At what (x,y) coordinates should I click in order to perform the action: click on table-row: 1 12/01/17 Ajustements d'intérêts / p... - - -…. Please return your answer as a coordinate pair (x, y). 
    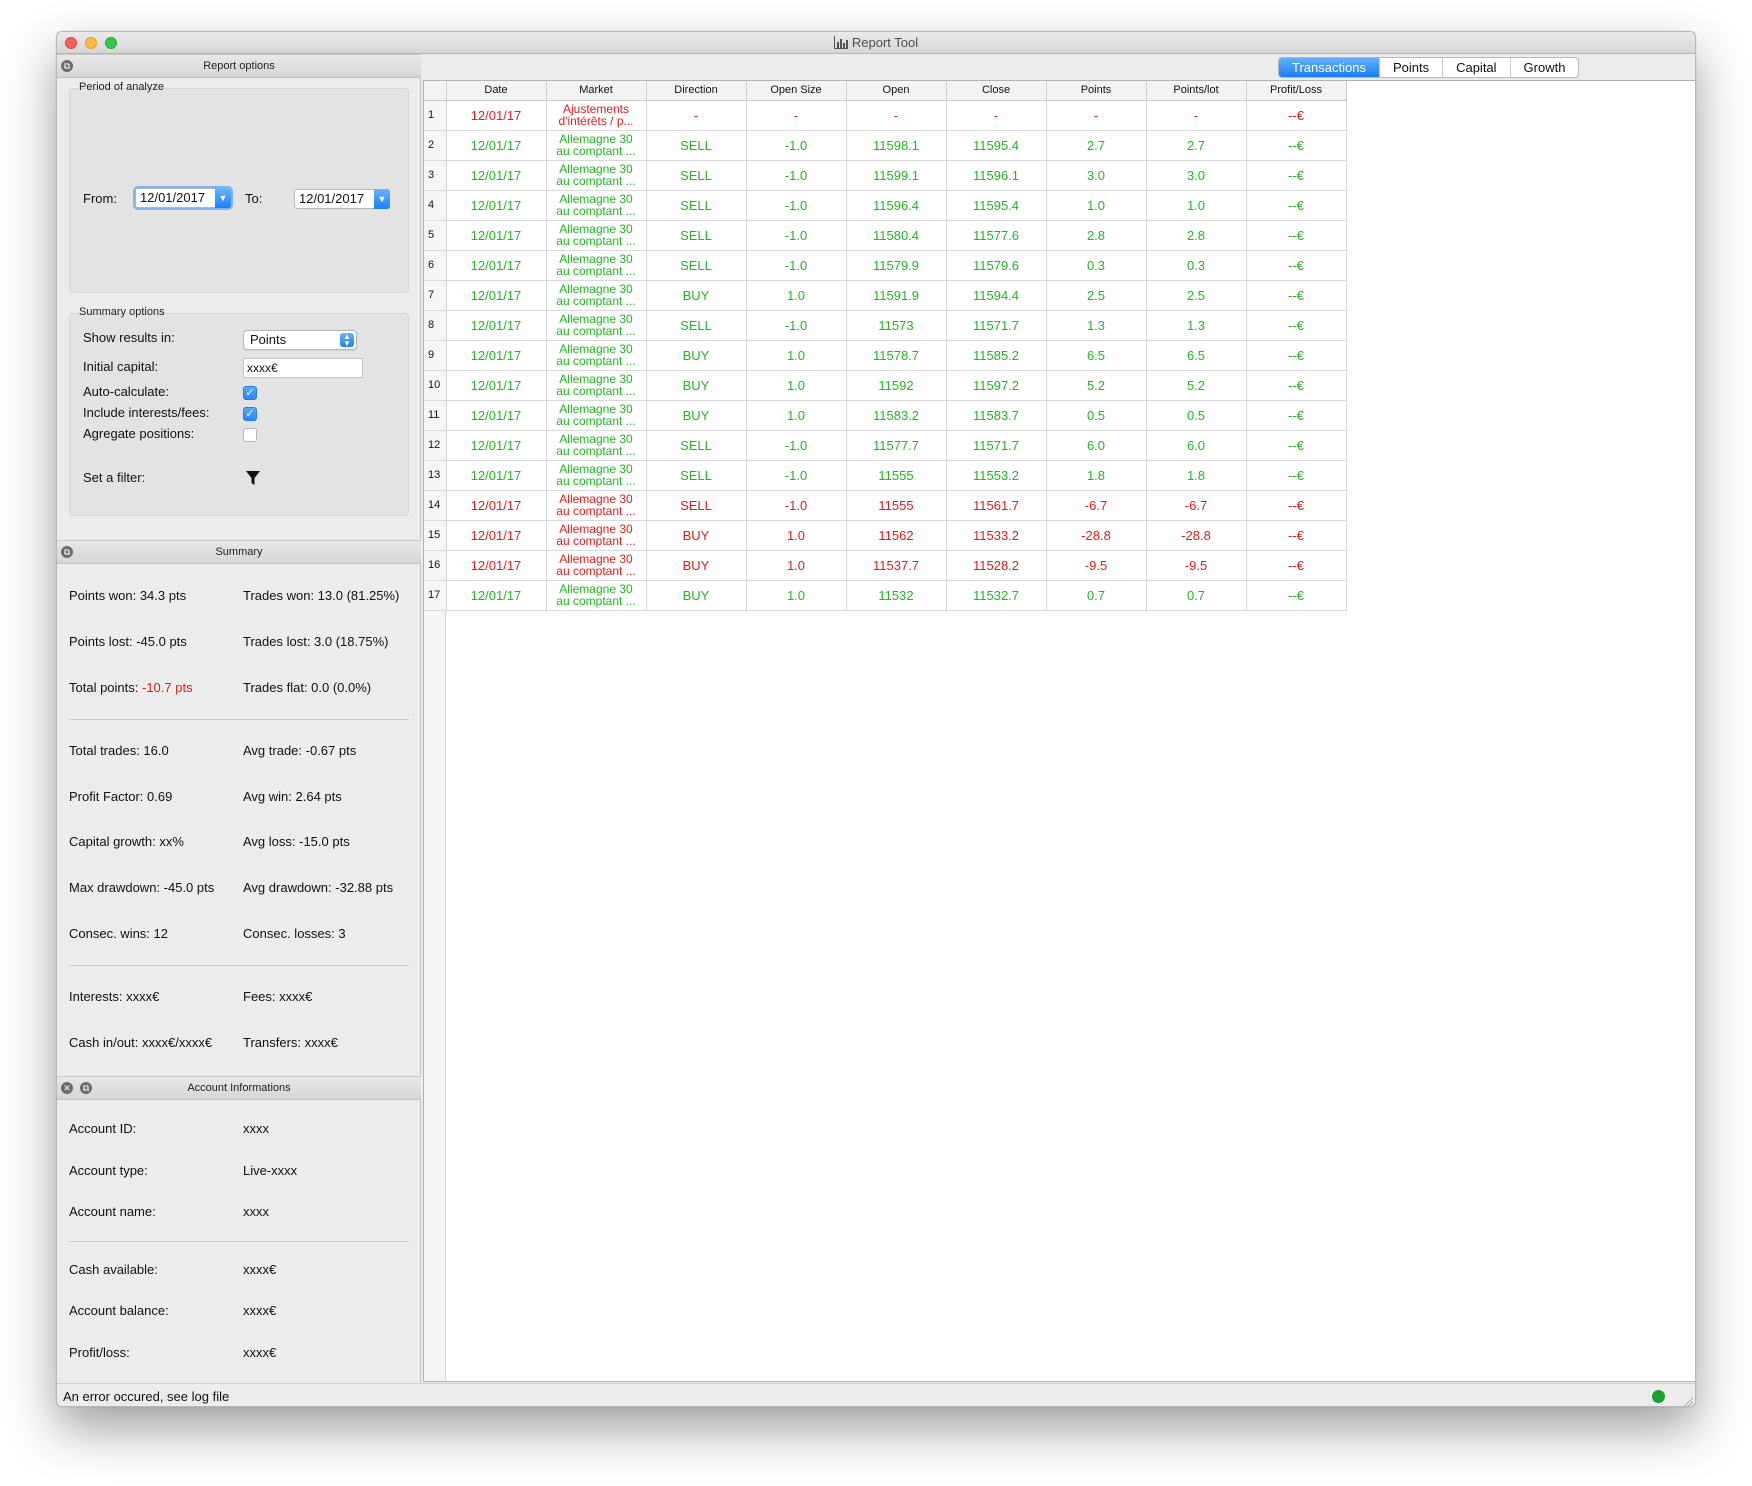
    Looking at the image, I should click on (885, 115).